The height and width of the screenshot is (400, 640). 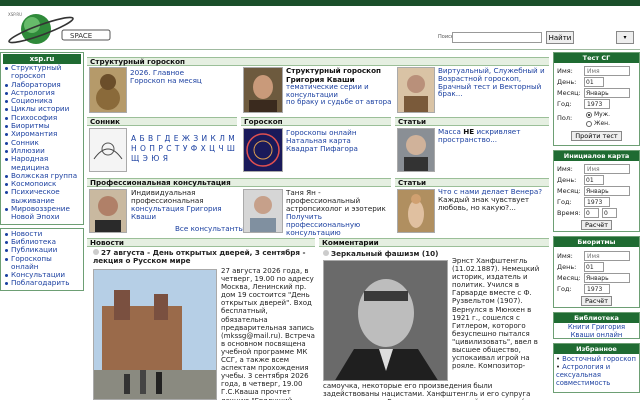 What do you see at coordinates (209, 228) in the screenshot?
I see `all-consultants-link: Все консультанты` at bounding box center [209, 228].